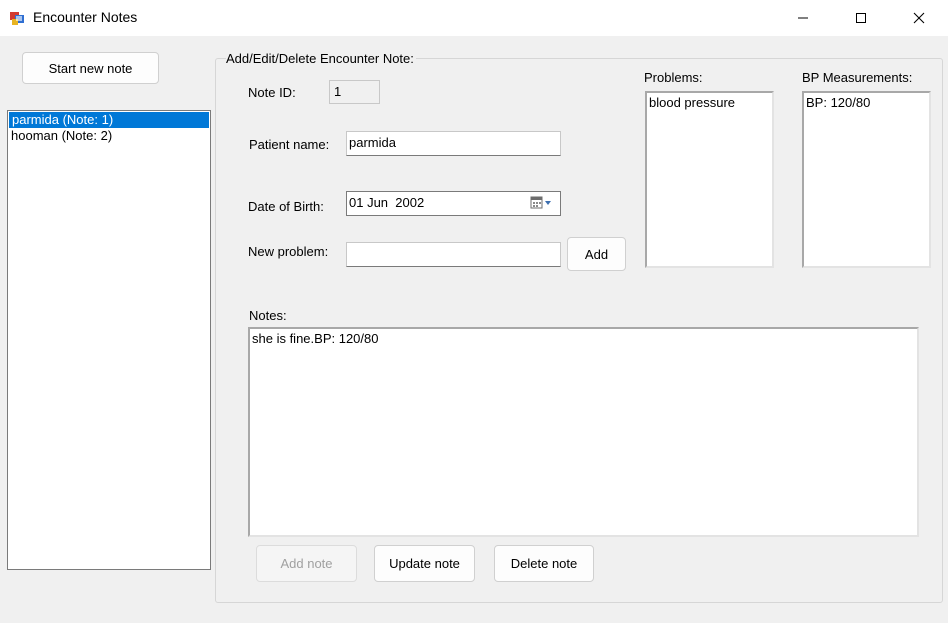 The image size is (948, 623). What do you see at coordinates (315, 338) in the screenshot?
I see `notes-text: she is fine.BP: 120/80` at bounding box center [315, 338].